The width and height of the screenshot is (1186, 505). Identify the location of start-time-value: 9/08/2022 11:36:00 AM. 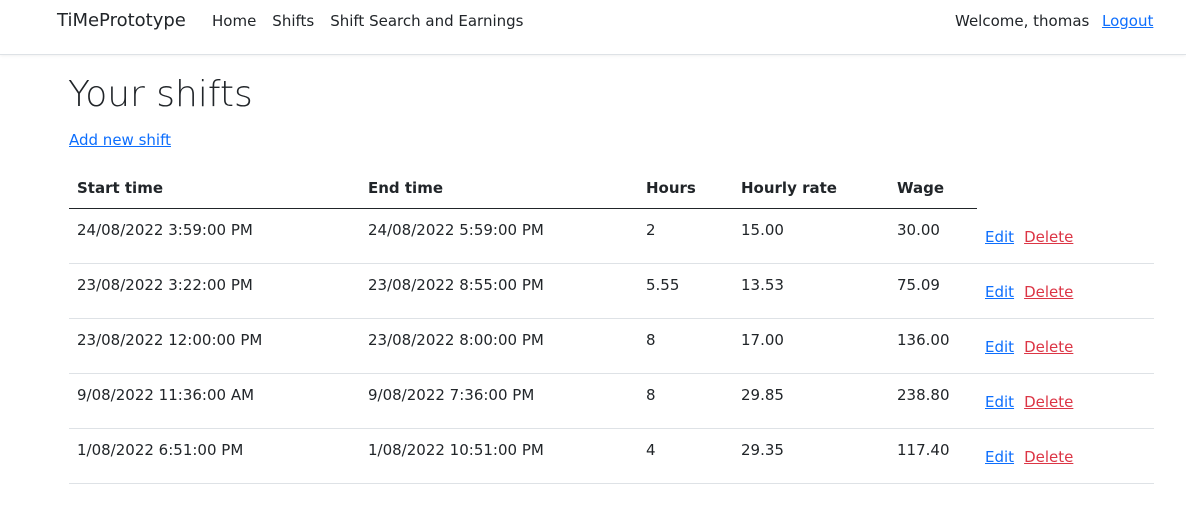
(166, 395).